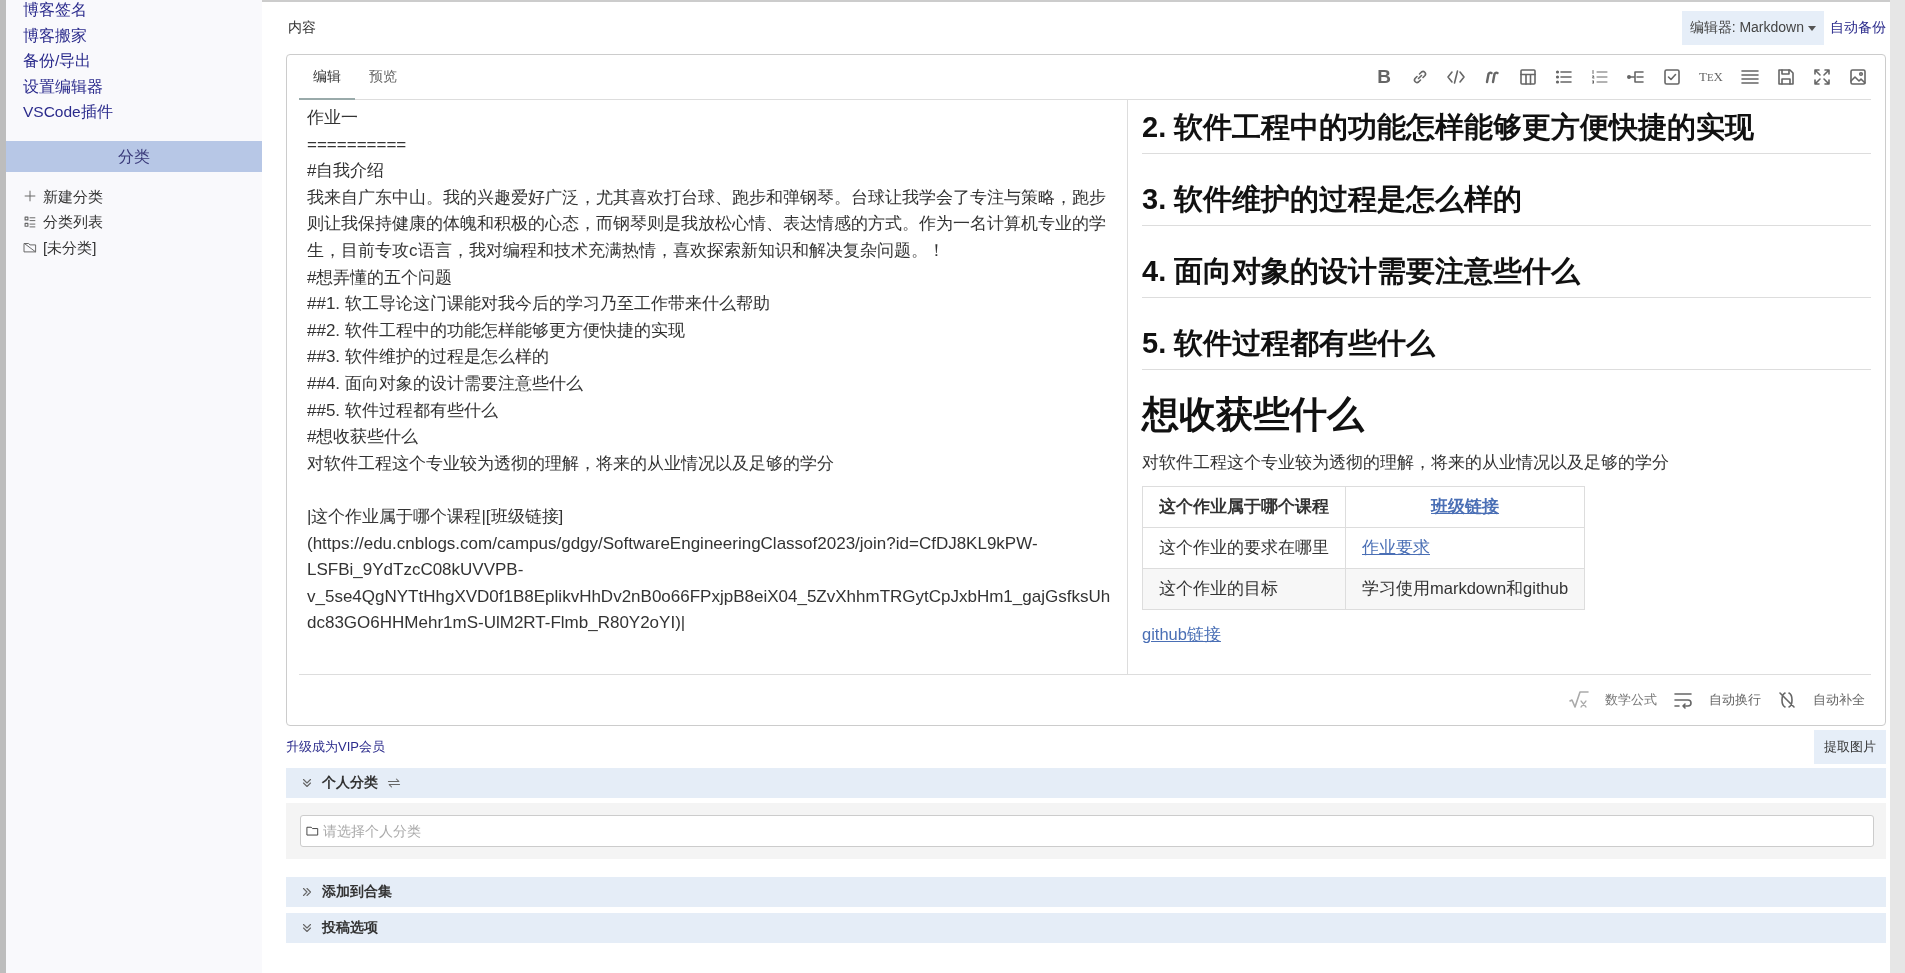 The height and width of the screenshot is (973, 1905). I want to click on section-title: 投稿选项, so click(350, 928).